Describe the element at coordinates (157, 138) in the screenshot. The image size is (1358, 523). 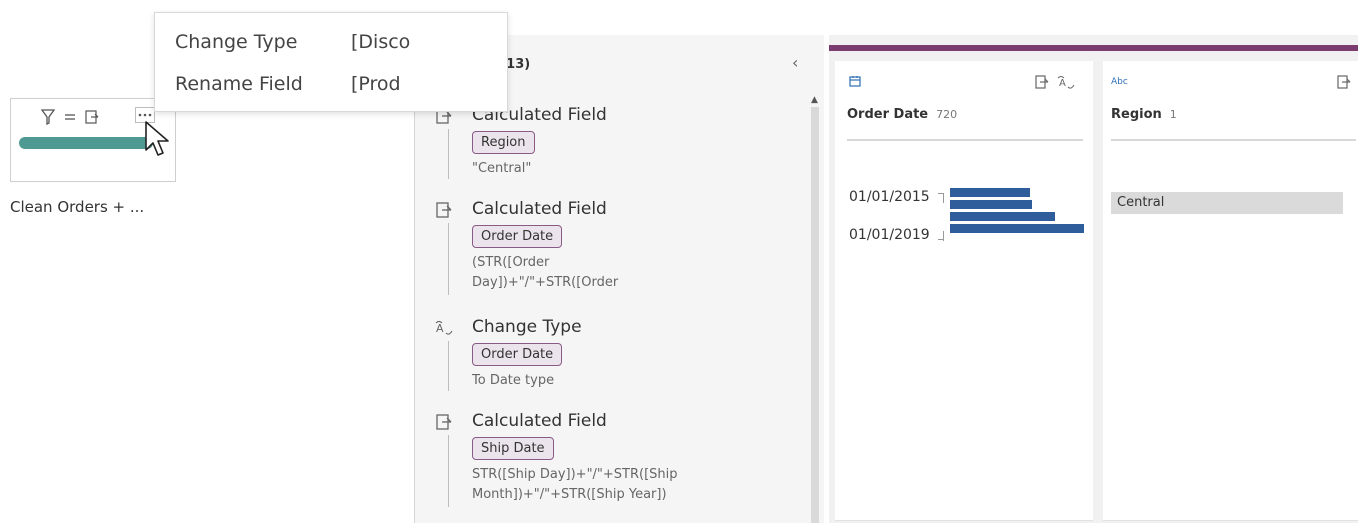
I see `mouse-cursor-icon` at that location.